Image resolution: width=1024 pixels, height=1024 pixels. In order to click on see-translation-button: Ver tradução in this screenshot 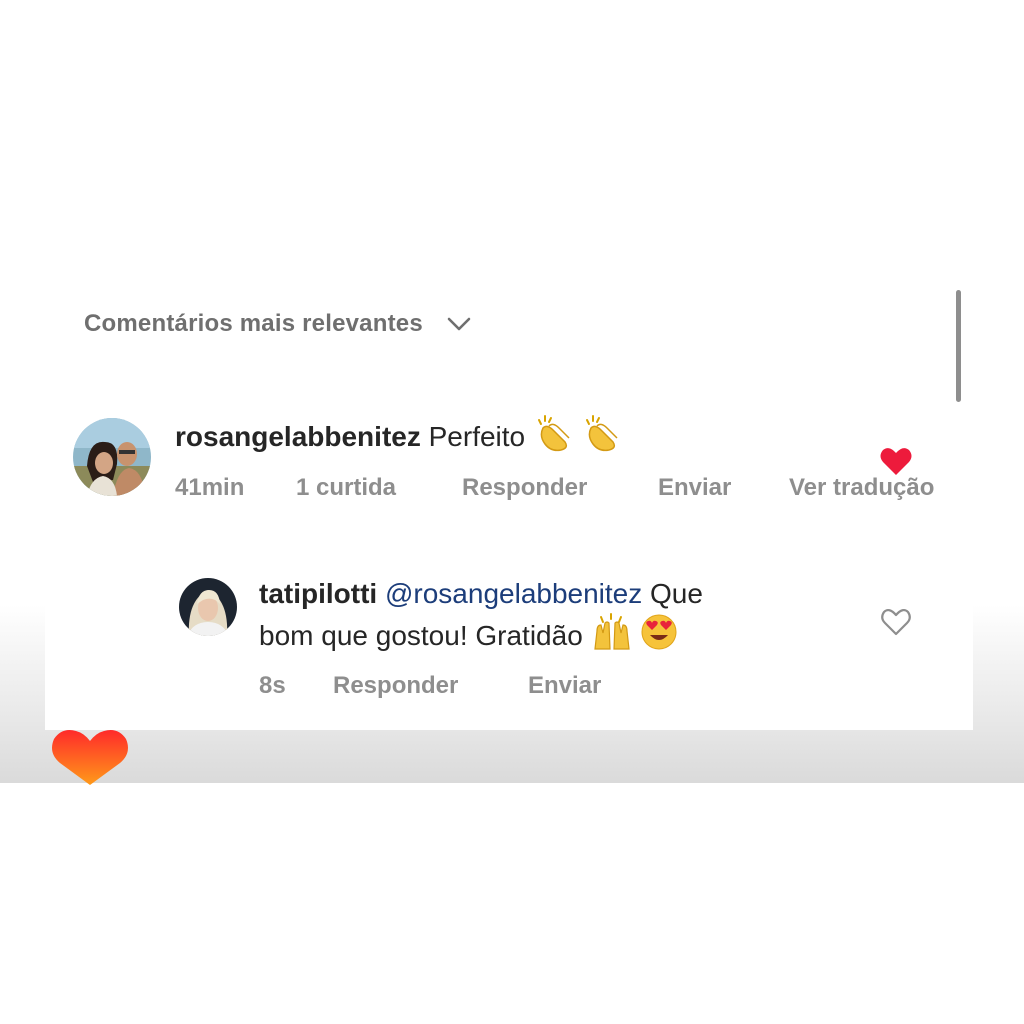, I will do `click(861, 488)`.